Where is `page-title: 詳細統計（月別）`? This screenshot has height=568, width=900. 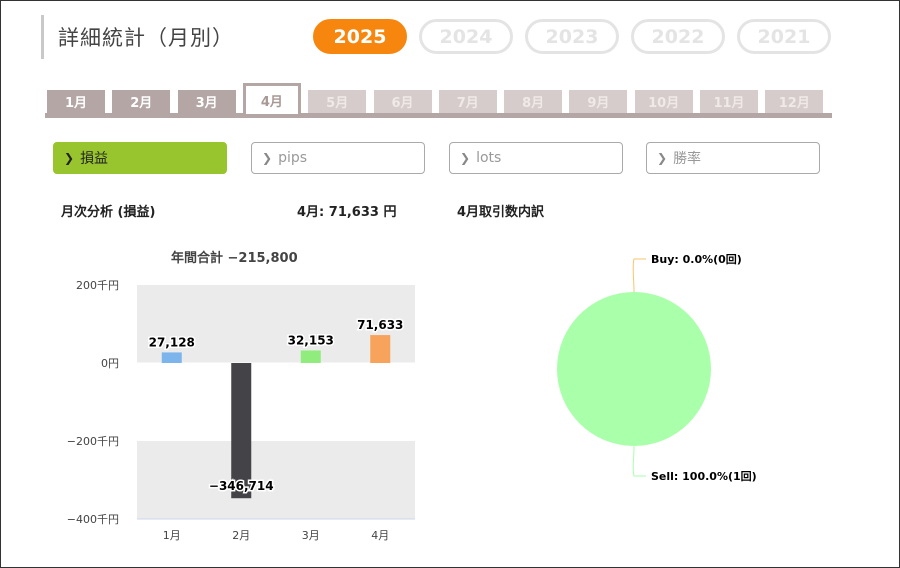
page-title: 詳細統計（月別） is located at coordinates (137, 37).